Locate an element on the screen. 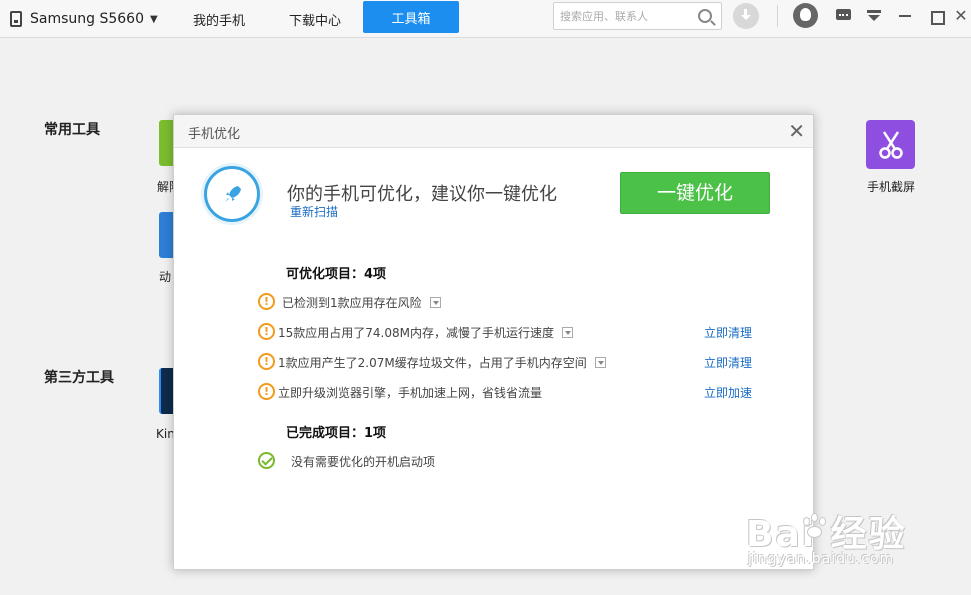 Image resolution: width=971 pixels, height=595 pixels. nav-my-phone: 我的手机 is located at coordinates (219, 19).